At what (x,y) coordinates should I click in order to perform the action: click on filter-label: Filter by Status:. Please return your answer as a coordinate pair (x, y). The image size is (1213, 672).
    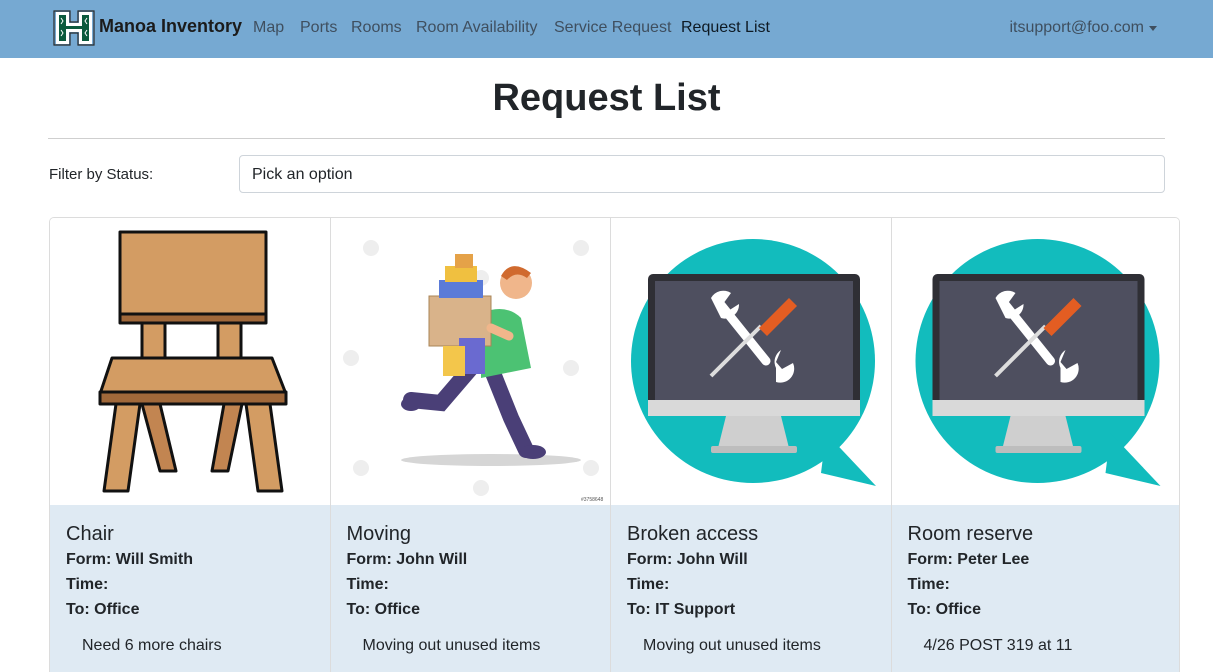
    Looking at the image, I should click on (101, 174).